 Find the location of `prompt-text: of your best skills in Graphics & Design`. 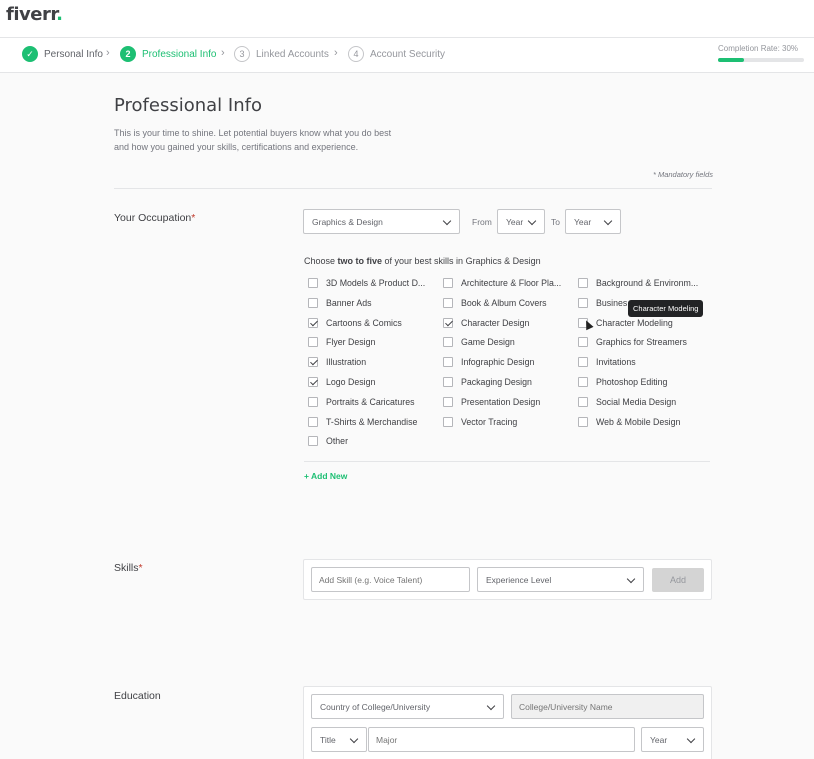

prompt-text: of your best skills in Graphics & Design is located at coordinates (461, 261).